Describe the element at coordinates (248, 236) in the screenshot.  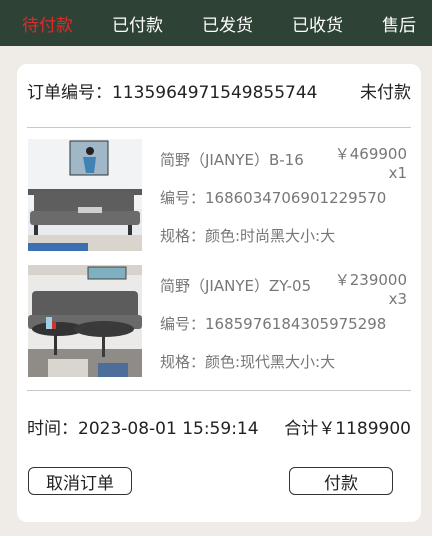
I see `product-spec: 规格：颜色:时尚黑大小:大` at that location.